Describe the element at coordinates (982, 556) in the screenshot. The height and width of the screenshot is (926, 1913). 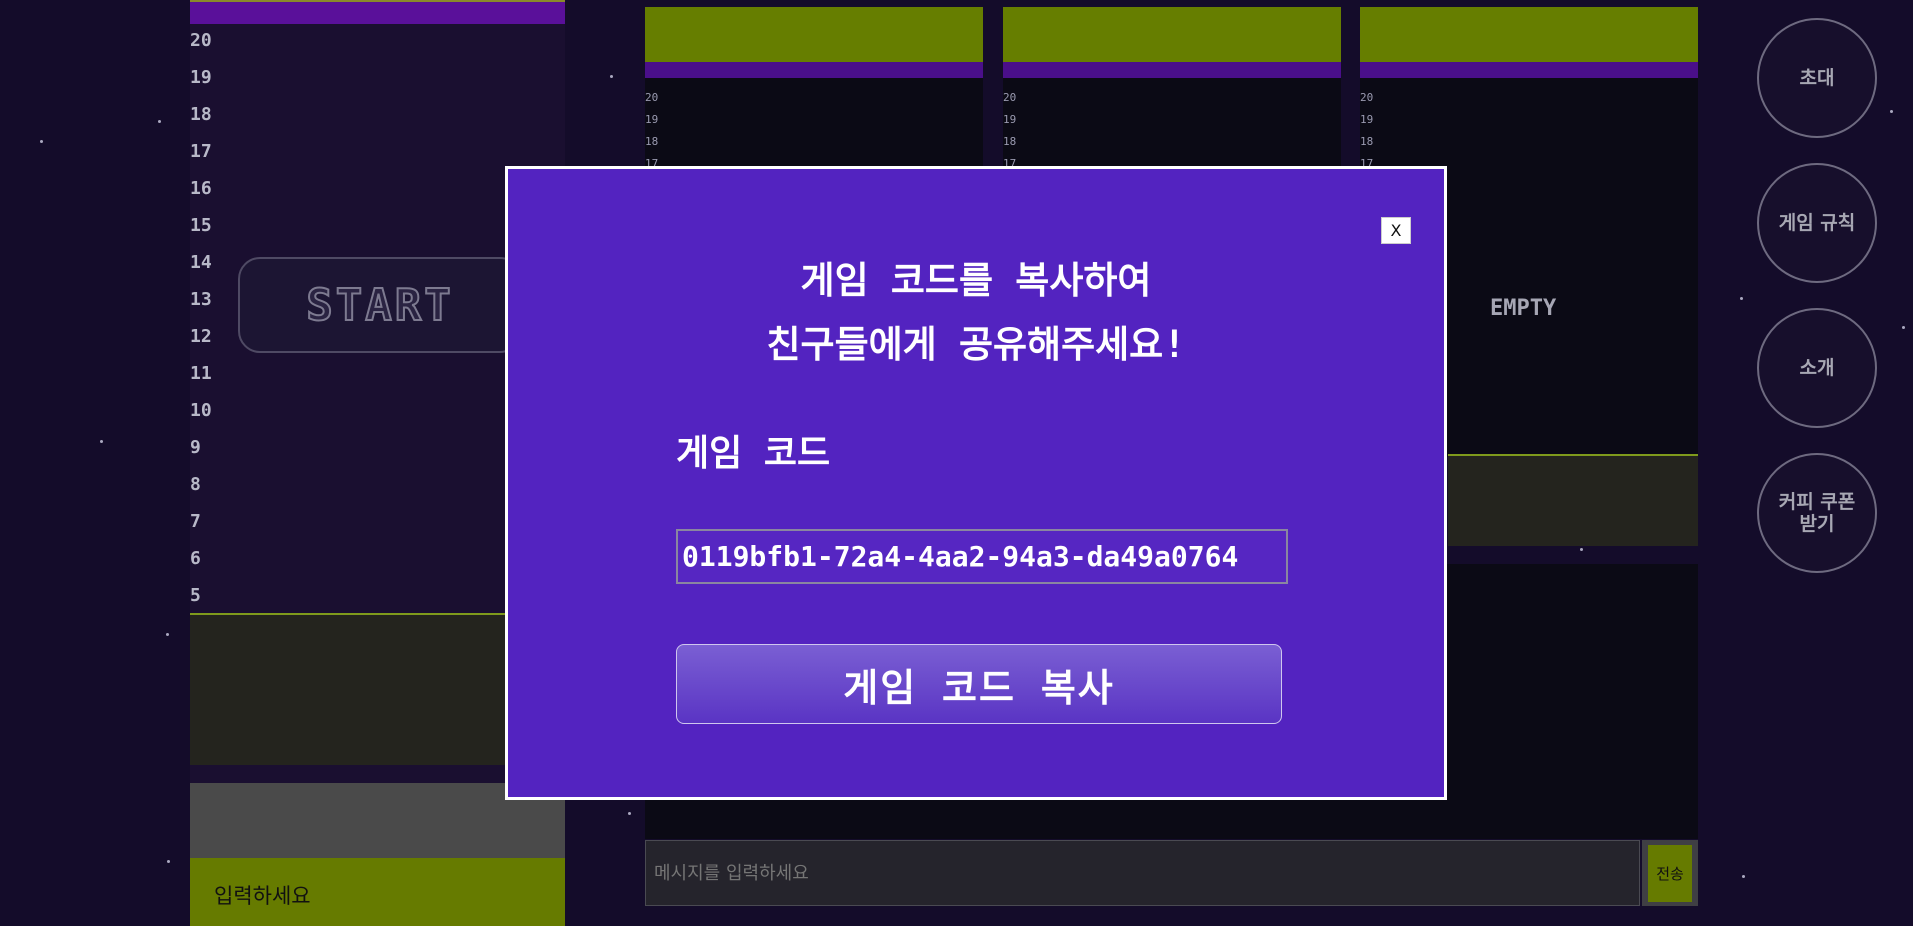
I see `game-code-field` at that location.